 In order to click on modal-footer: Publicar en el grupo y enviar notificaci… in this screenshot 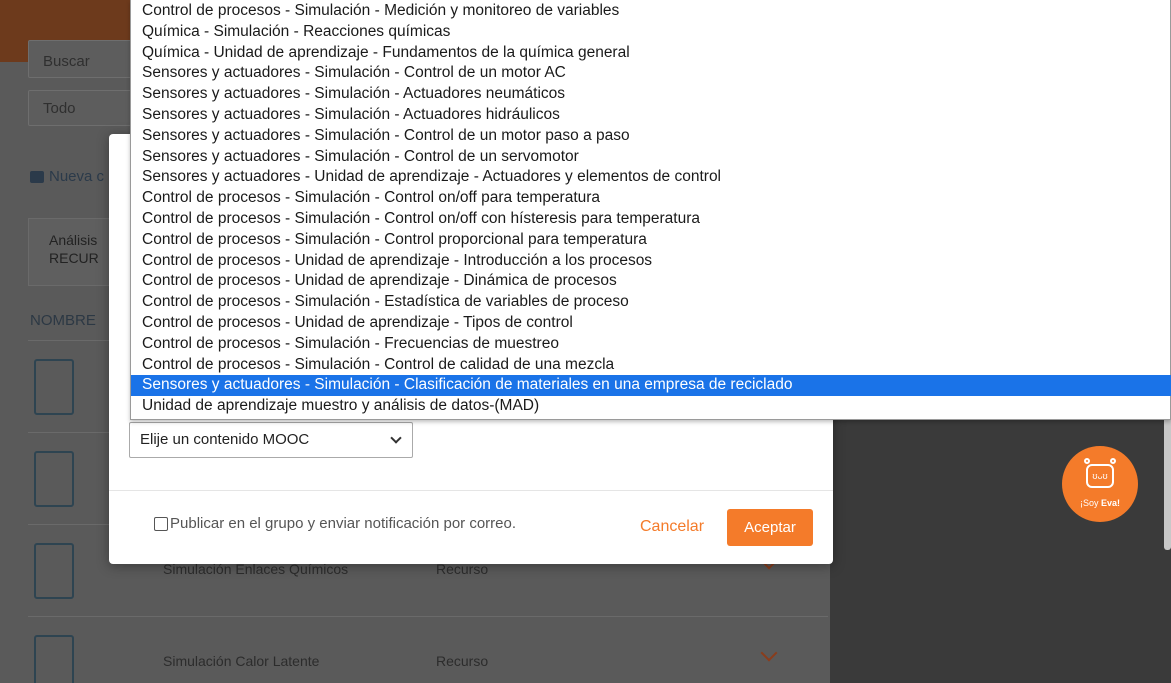, I will do `click(471, 527)`.